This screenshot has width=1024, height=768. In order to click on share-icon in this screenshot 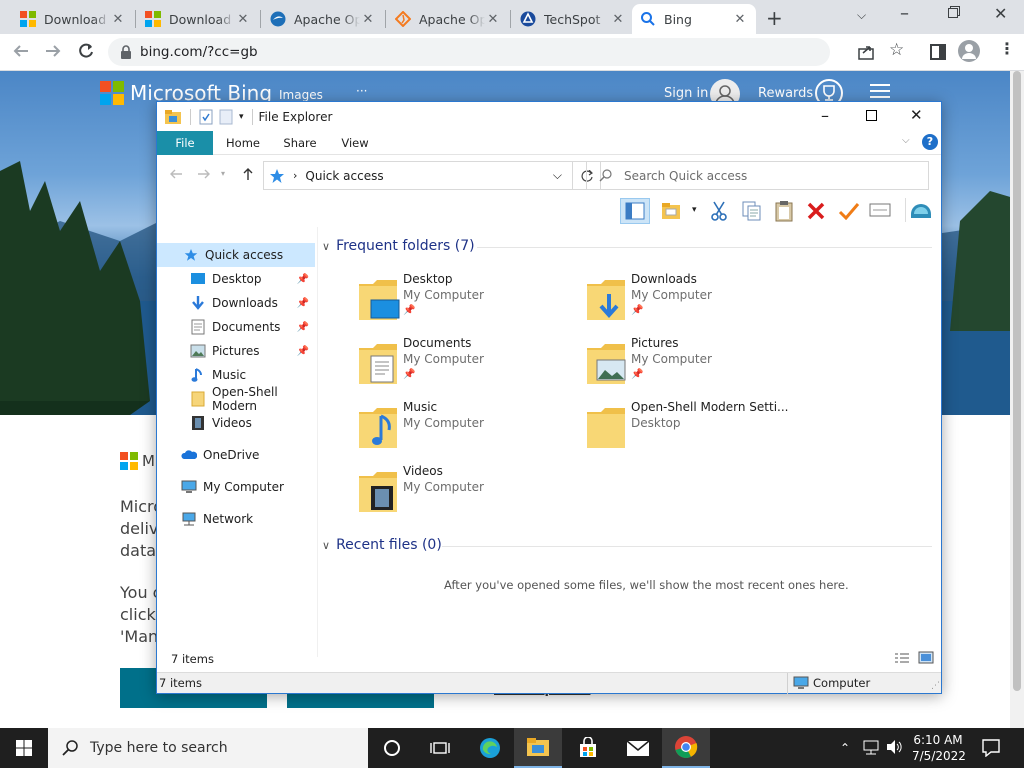, I will do `click(866, 52)`.